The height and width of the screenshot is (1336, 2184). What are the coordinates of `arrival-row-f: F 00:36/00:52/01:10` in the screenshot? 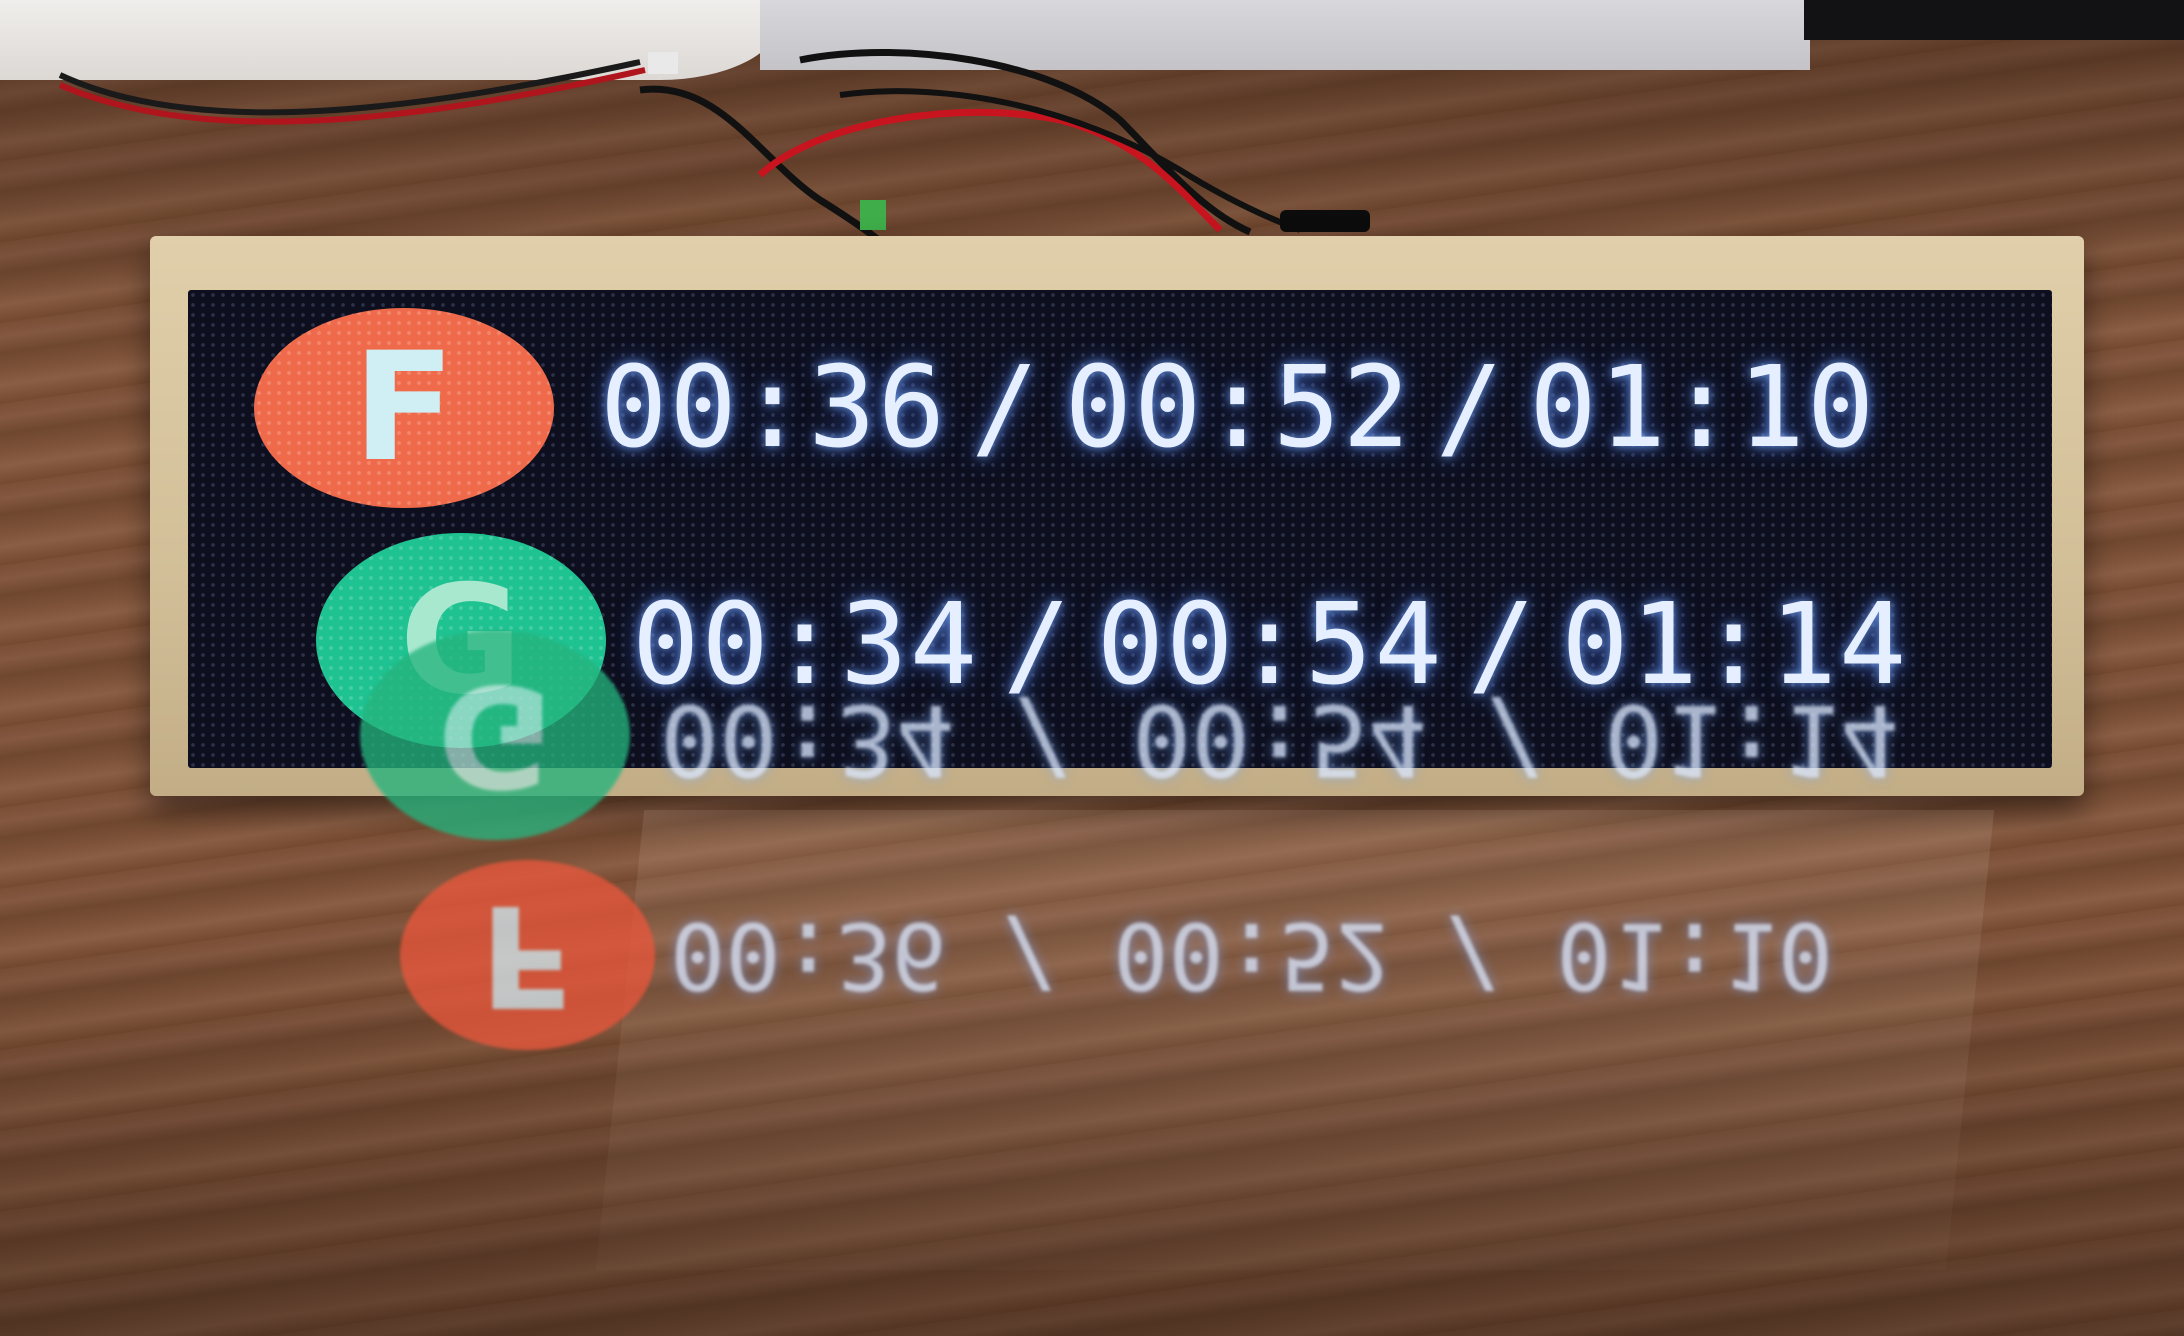 It's located at (1120, 408).